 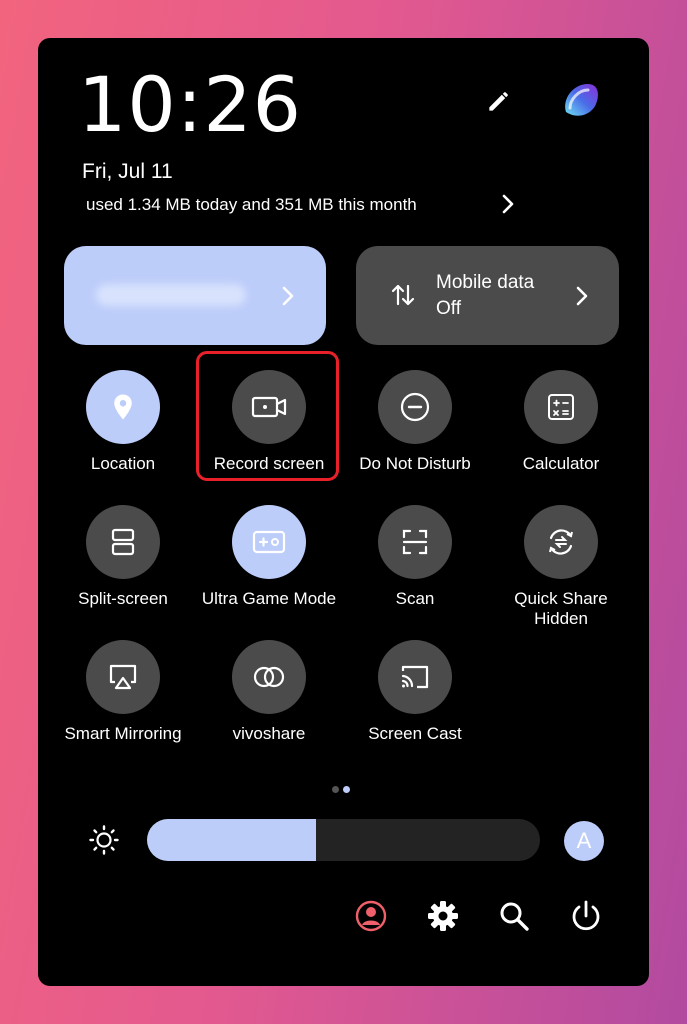 I want to click on toggle-label: Location, so click(x=123, y=463).